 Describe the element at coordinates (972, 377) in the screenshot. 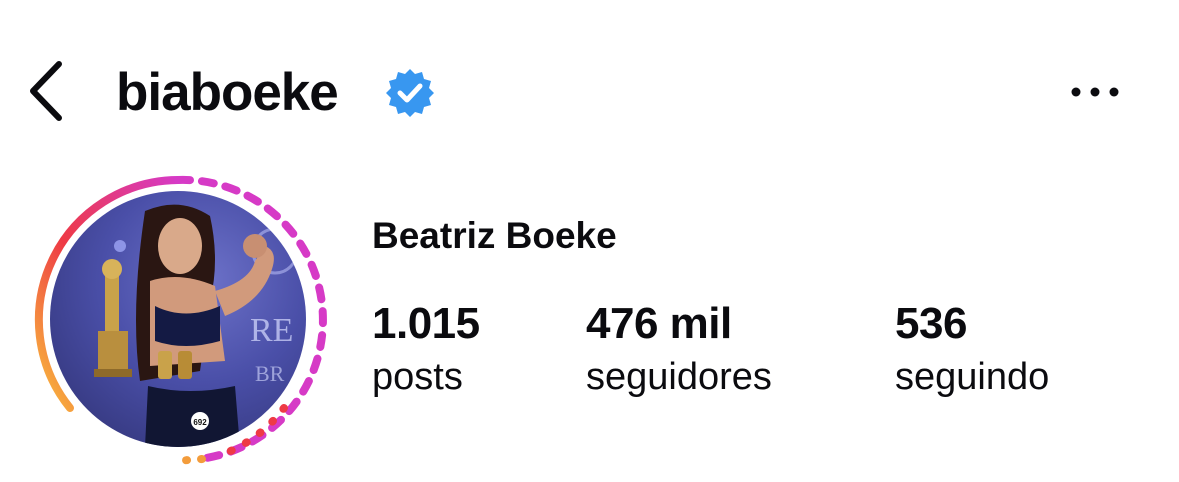

I see `stat-following-label: seguindo` at that location.